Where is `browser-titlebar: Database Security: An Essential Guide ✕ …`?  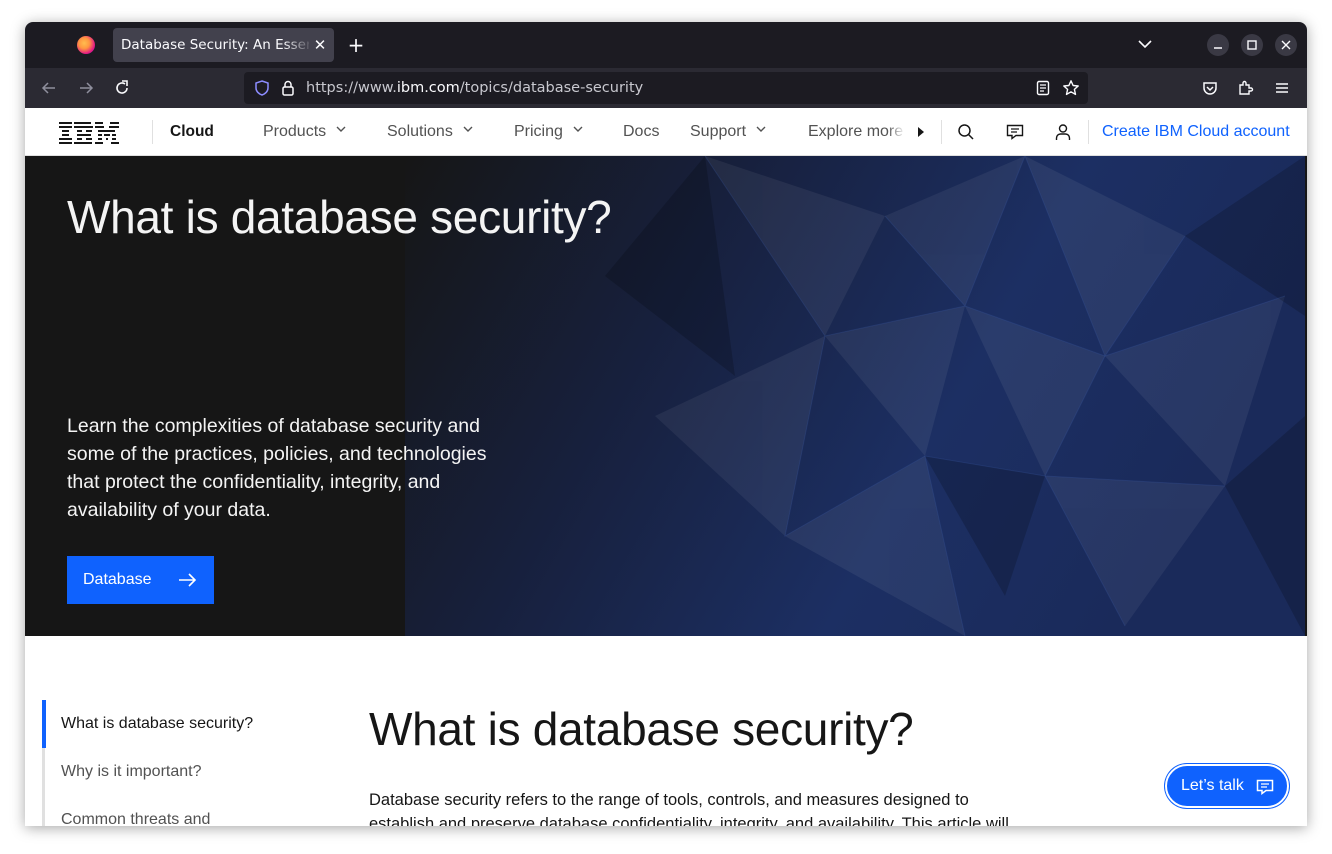
browser-titlebar: Database Security: An Essential Guide ✕ … is located at coordinates (666, 45).